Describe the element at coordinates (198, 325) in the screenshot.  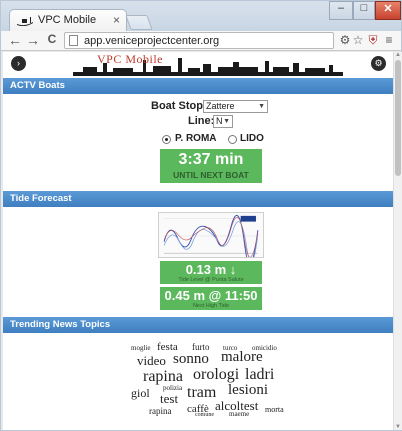
I see `news-section-header: Trending News Topics` at that location.